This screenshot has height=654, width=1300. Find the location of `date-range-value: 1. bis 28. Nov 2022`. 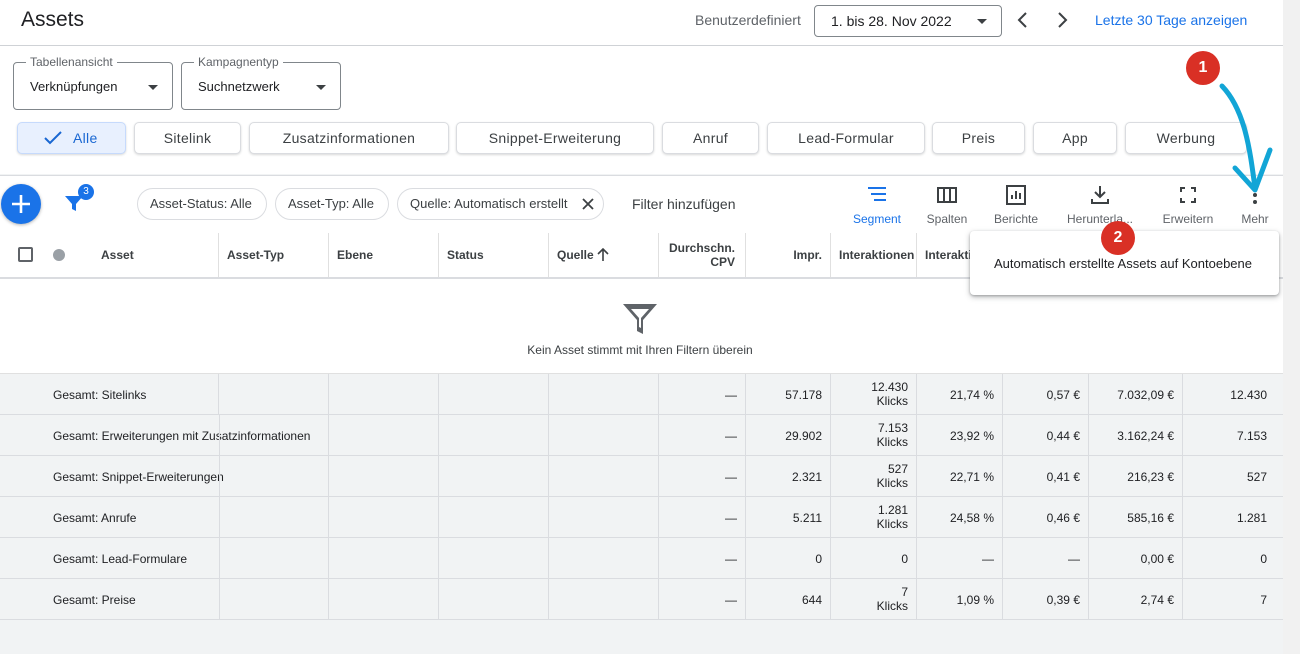

date-range-value: 1. bis 28. Nov 2022 is located at coordinates (891, 21).